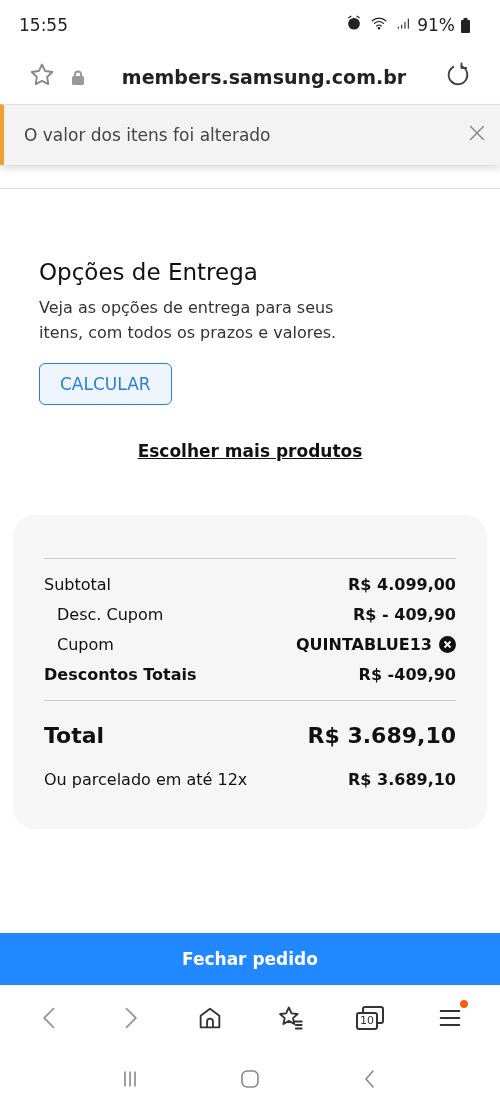  Describe the element at coordinates (146, 779) in the screenshot. I see `installment-label: Ou parcelado em até 12x` at that location.